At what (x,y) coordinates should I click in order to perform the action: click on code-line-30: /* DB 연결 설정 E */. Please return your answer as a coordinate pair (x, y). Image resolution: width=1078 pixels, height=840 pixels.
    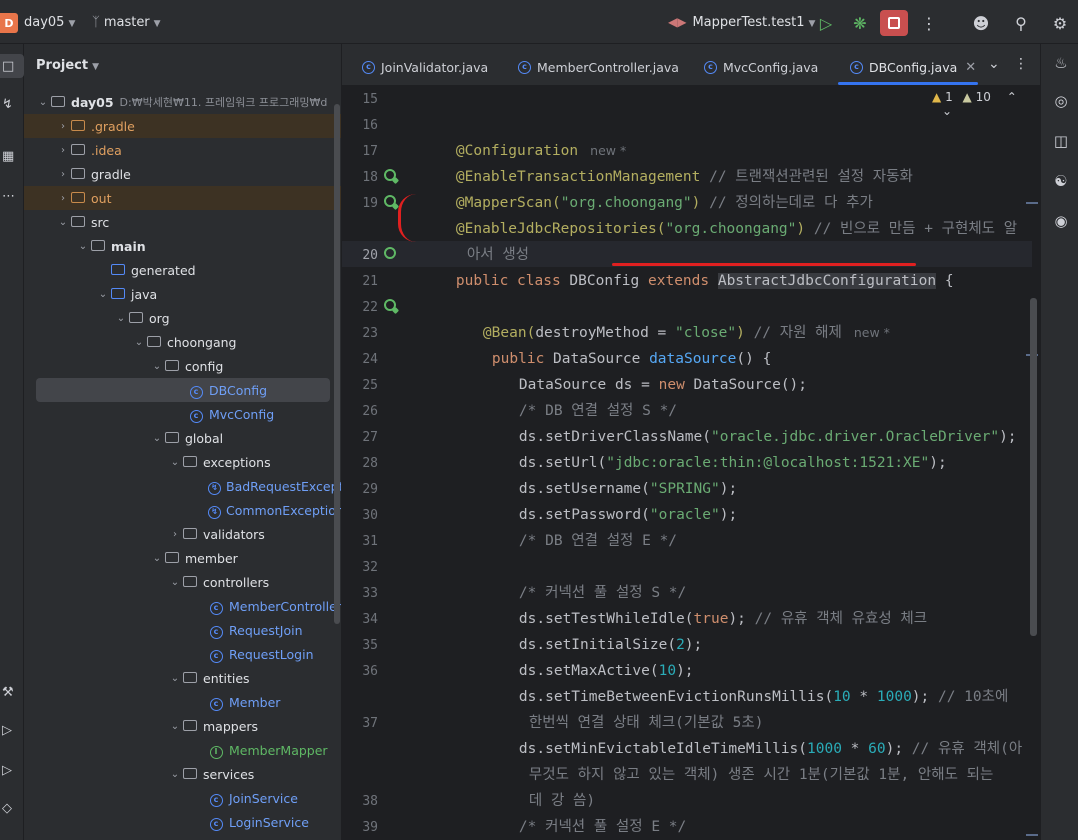
    Looking at the image, I should click on (580, 525).